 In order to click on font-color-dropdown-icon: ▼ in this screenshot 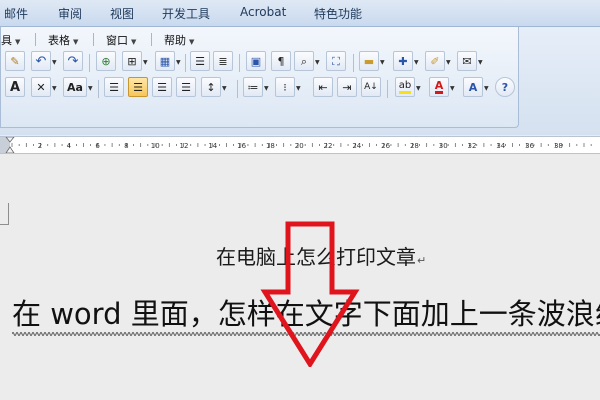, I will do `click(452, 88)`.